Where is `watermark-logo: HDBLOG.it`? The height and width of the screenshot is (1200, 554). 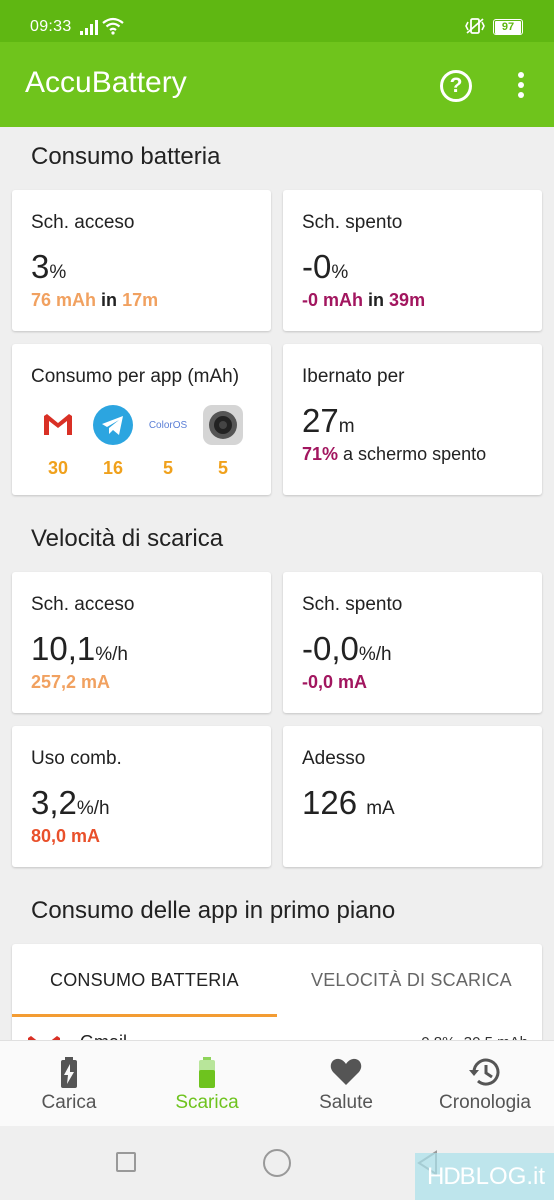 watermark-logo: HDBLOG.it is located at coordinates (484, 1176).